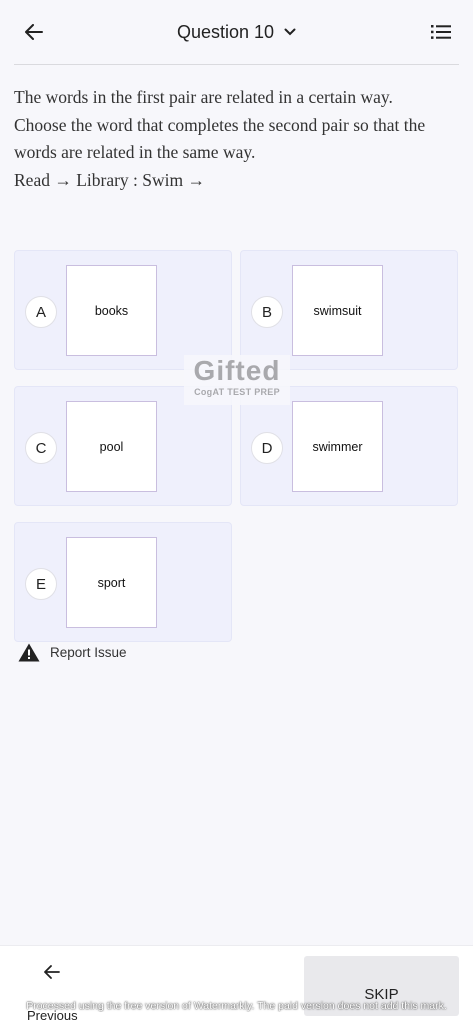 Image resolution: width=473 pixels, height=1024 pixels. Describe the element at coordinates (236, 984) in the screenshot. I see `bottom-nav: Previous SKIP` at that location.